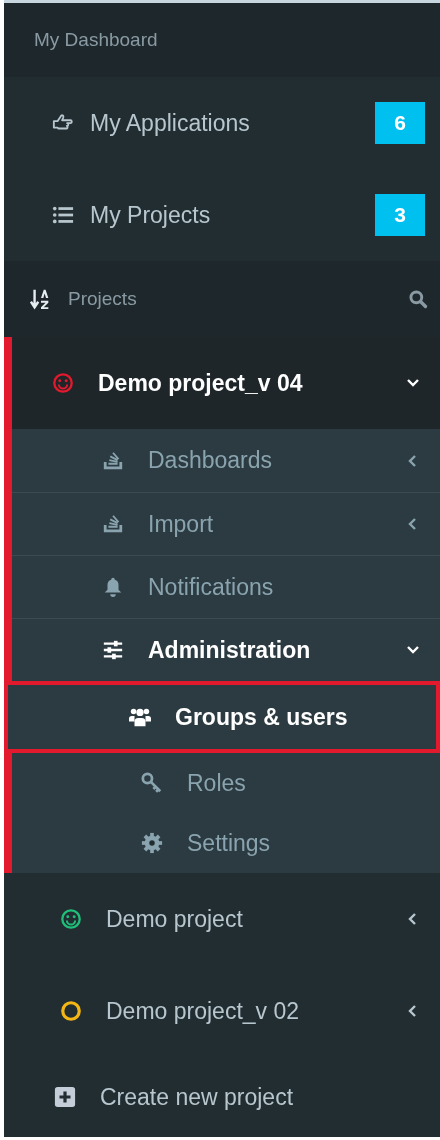  What do you see at coordinates (181, 524) in the screenshot?
I see `item-label: Import` at bounding box center [181, 524].